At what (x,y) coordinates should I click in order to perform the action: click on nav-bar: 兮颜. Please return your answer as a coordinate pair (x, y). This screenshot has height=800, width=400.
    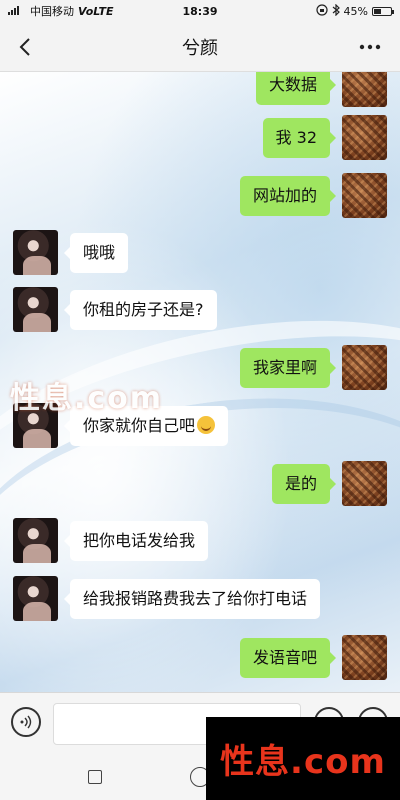
    Looking at the image, I should click on (200, 47).